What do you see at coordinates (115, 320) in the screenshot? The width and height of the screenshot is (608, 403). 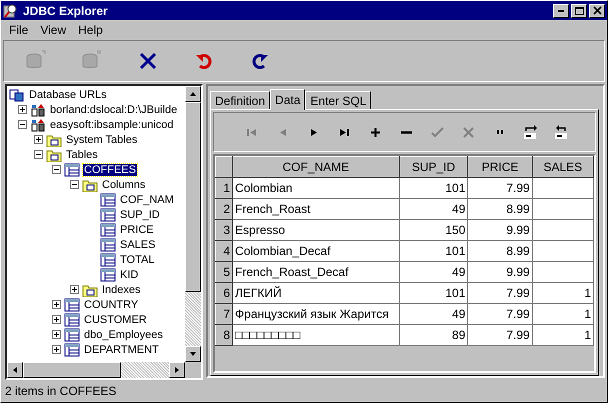 I see `tree-item: CUSTOMER` at bounding box center [115, 320].